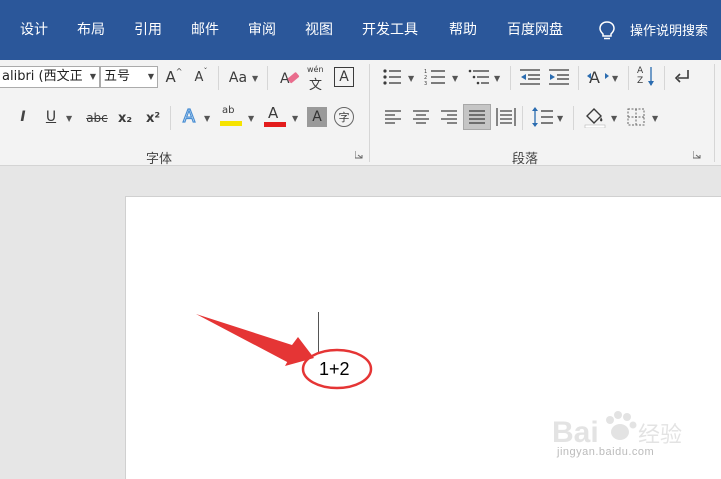 The height and width of the screenshot is (479, 721). I want to click on font-group-label: 字体, so click(159, 159).